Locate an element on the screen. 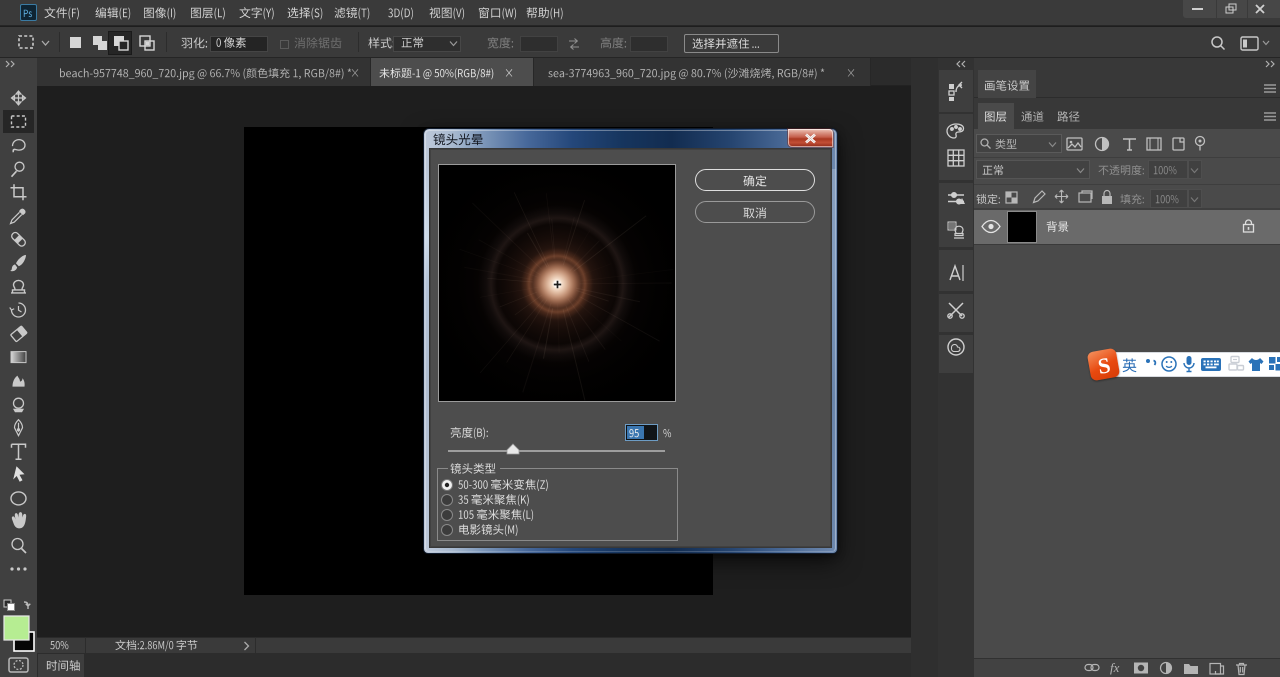 This screenshot has height=677, width=1280. svg-text: fx is located at coordinates (1115, 667).